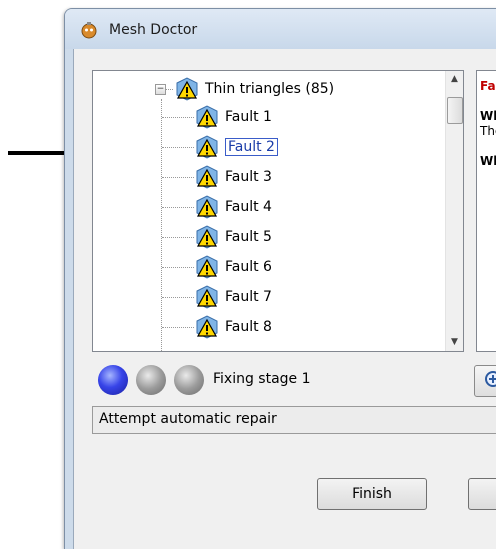 Image resolution: width=496 pixels, height=549 pixels. Describe the element at coordinates (188, 419) in the screenshot. I see `repair-option-value: Attempt automatic repair` at that location.